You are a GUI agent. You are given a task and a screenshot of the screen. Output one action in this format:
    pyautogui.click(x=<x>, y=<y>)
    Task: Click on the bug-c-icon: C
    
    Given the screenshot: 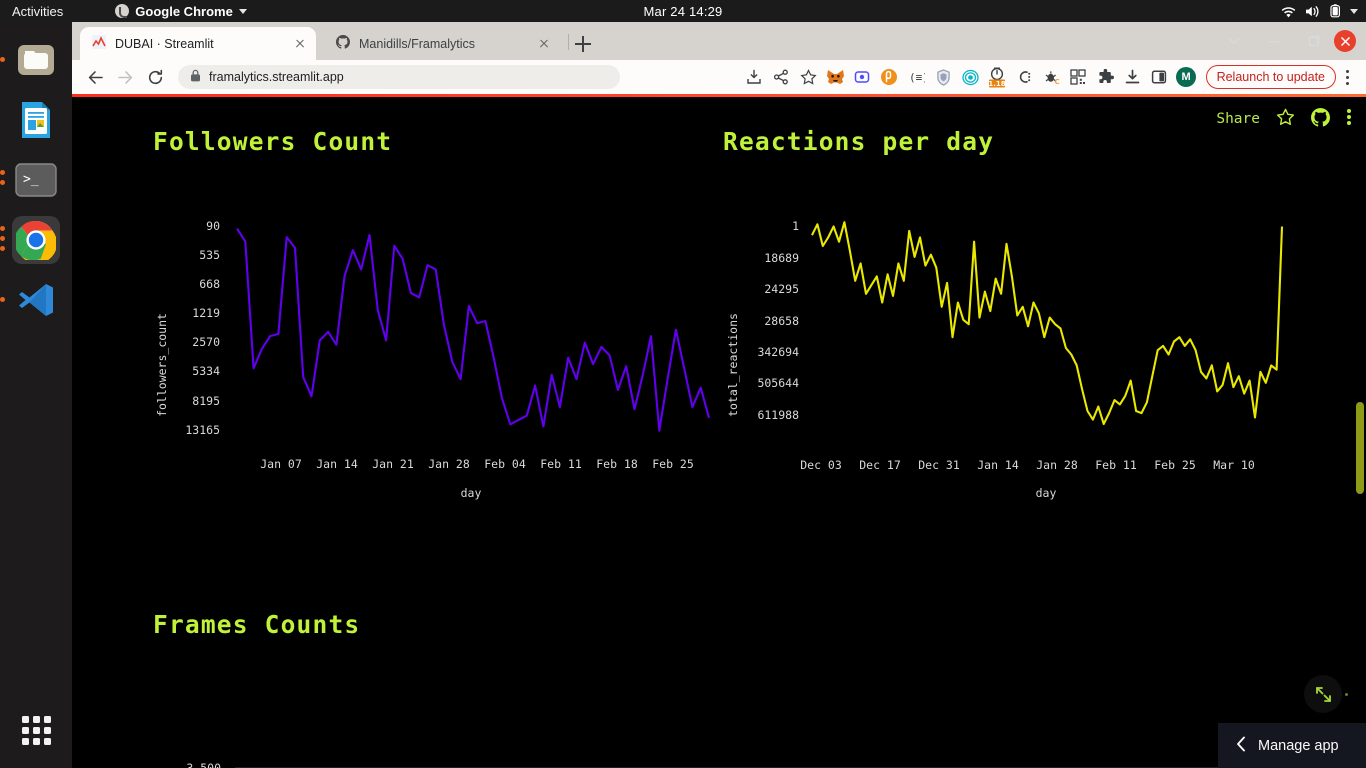 What is the action you would take?
    pyautogui.click(x=1051, y=77)
    